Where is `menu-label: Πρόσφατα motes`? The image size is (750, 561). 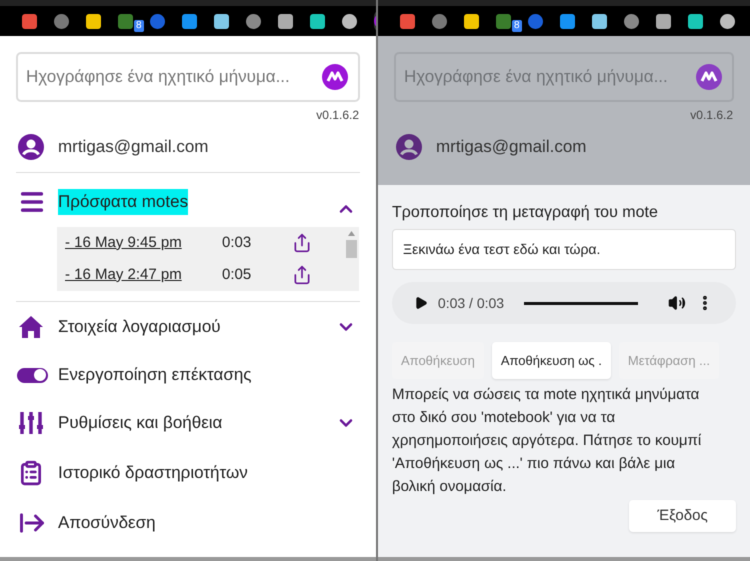 menu-label: Πρόσφατα motes is located at coordinates (123, 202).